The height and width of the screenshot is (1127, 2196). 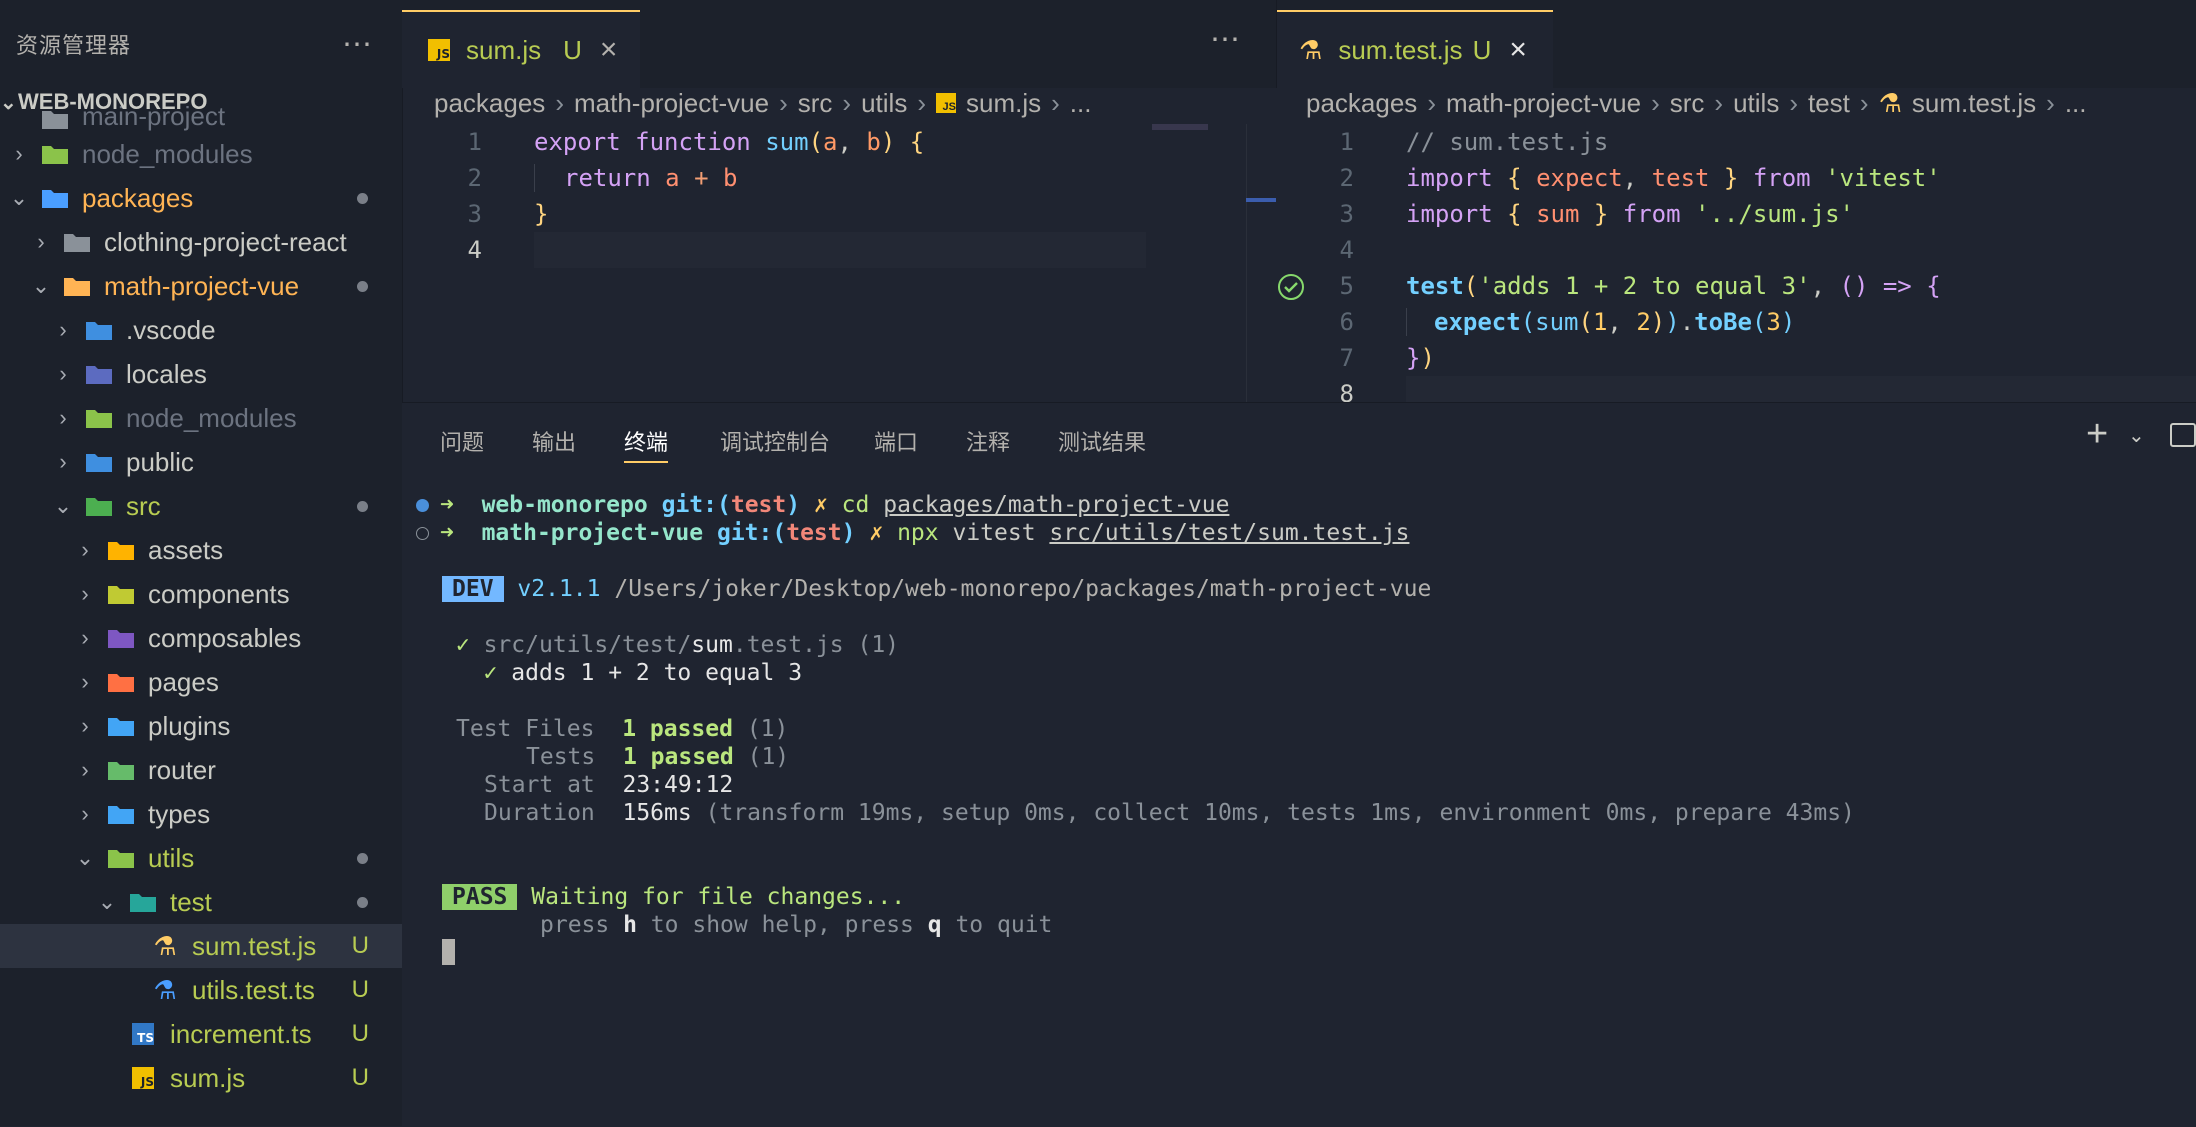 I want to click on tree-item: › locales, so click(x=201, y=374).